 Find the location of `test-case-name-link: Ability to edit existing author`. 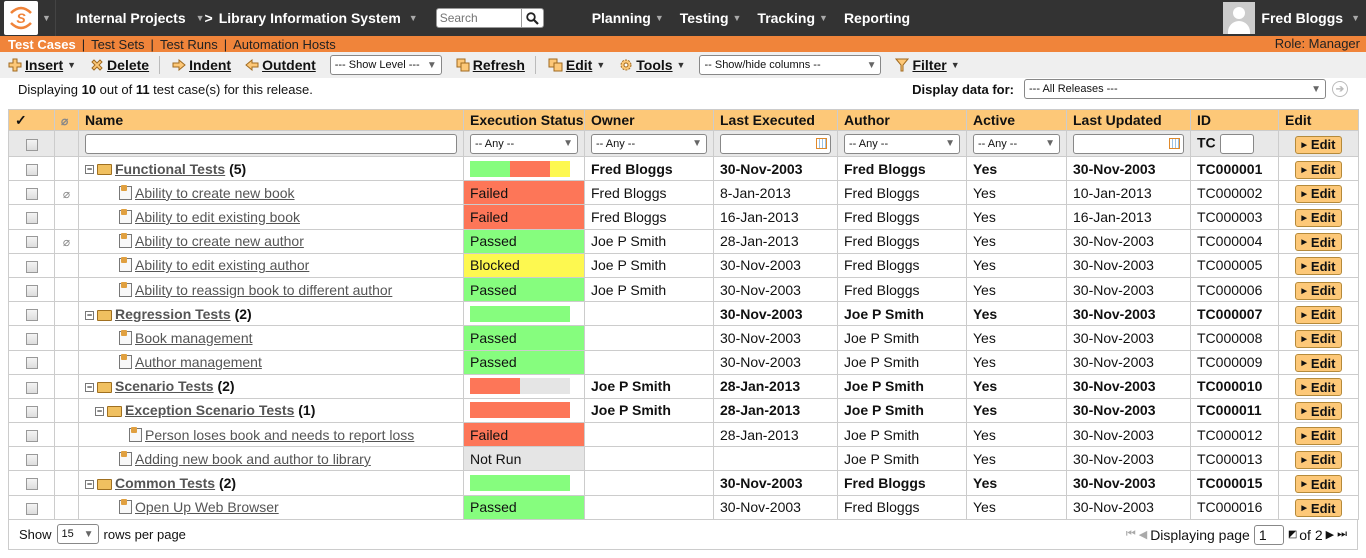

test-case-name-link: Ability to edit existing author is located at coordinates (222, 265).